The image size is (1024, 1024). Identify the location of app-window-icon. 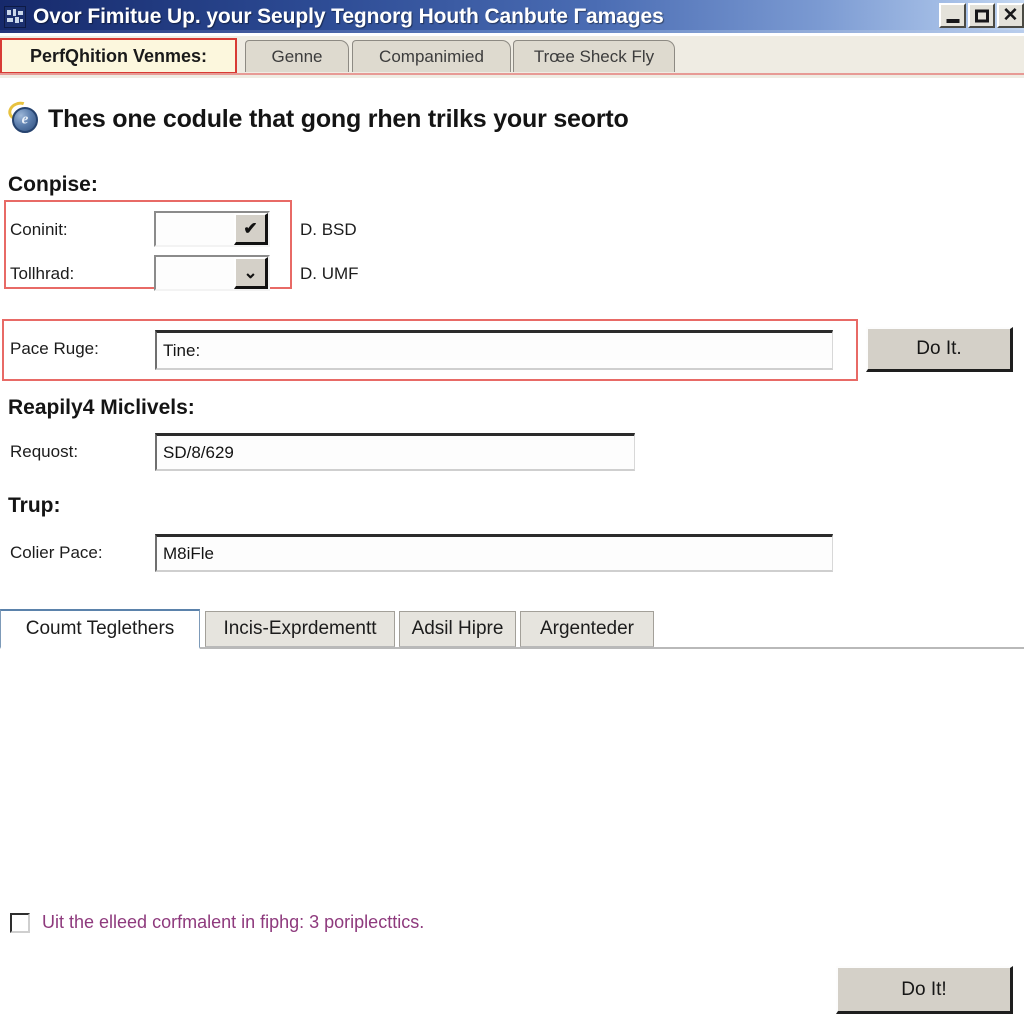
(15, 16).